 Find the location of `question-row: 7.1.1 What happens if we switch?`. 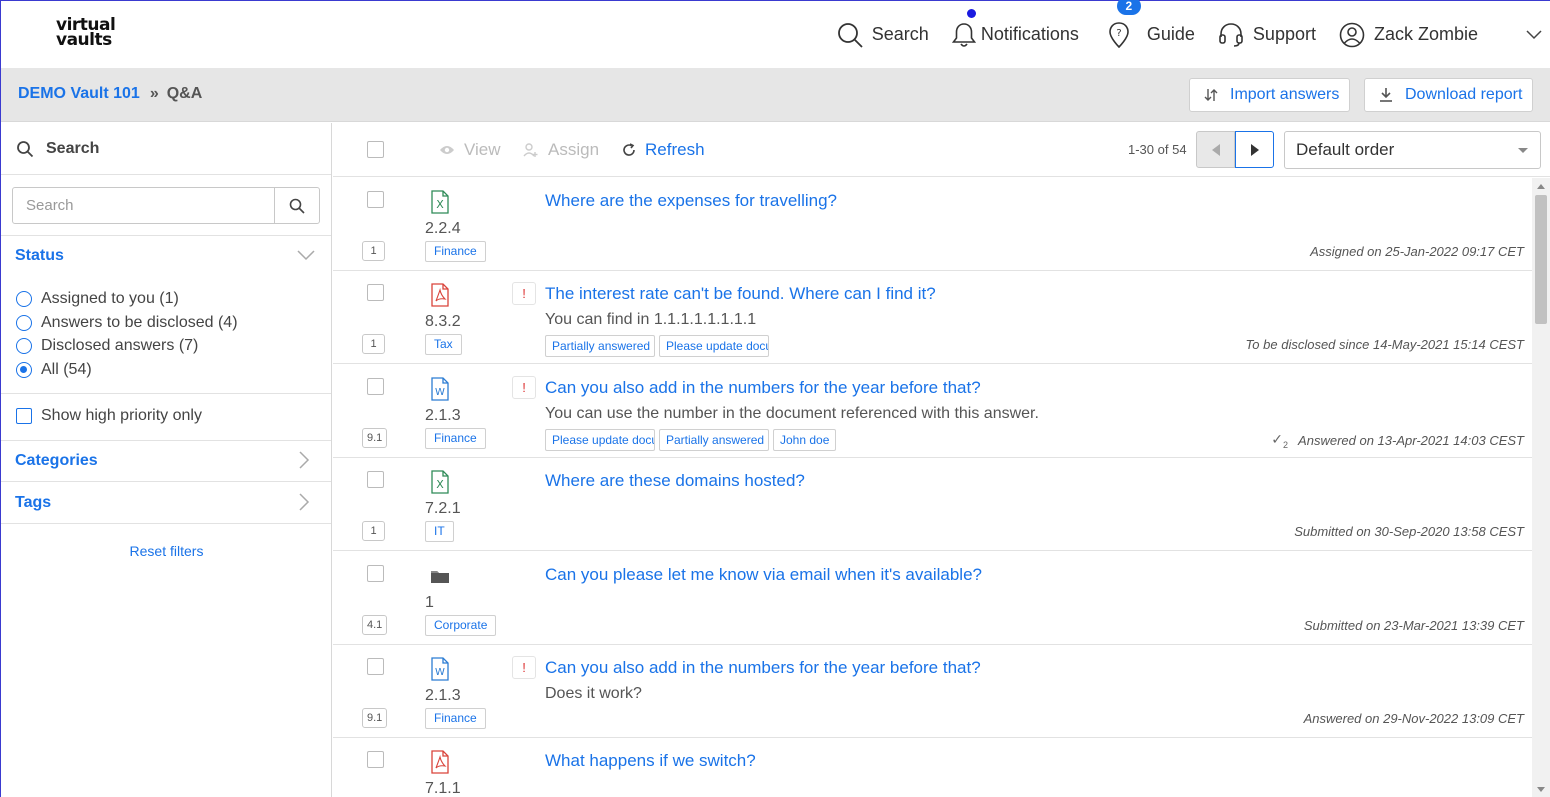

question-row: 7.1.1 What happens if we switch? is located at coordinates (932, 767).